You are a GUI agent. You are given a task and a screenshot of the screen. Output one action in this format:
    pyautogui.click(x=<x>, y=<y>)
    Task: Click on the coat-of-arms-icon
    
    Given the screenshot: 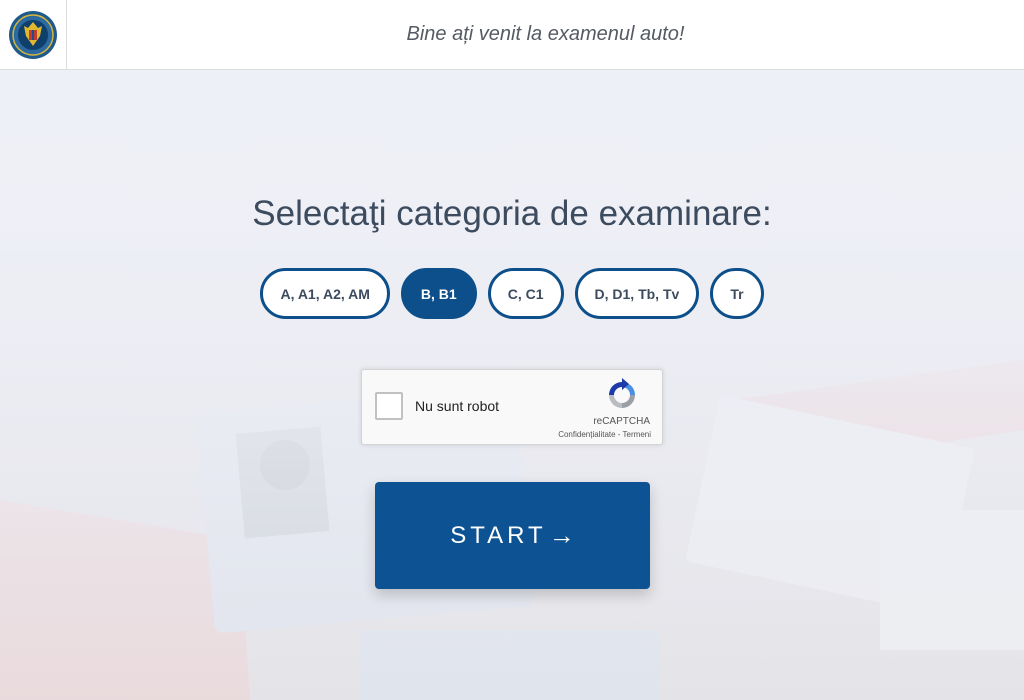 What is the action you would take?
    pyautogui.click(x=33, y=34)
    